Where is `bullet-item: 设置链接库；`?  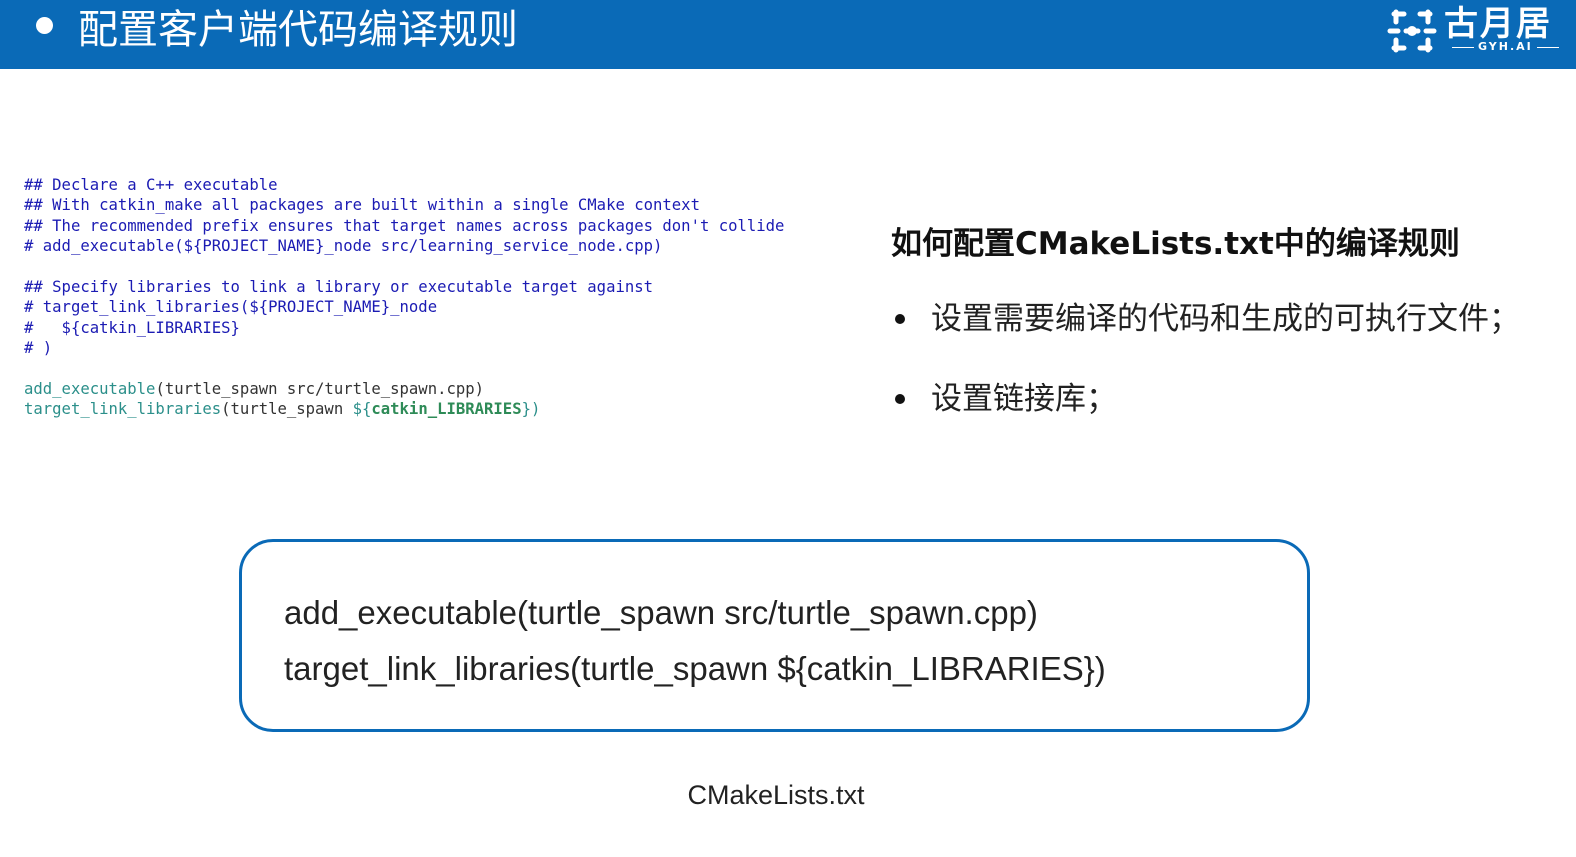 bullet-item: 设置链接库； is located at coordinates (1004, 399).